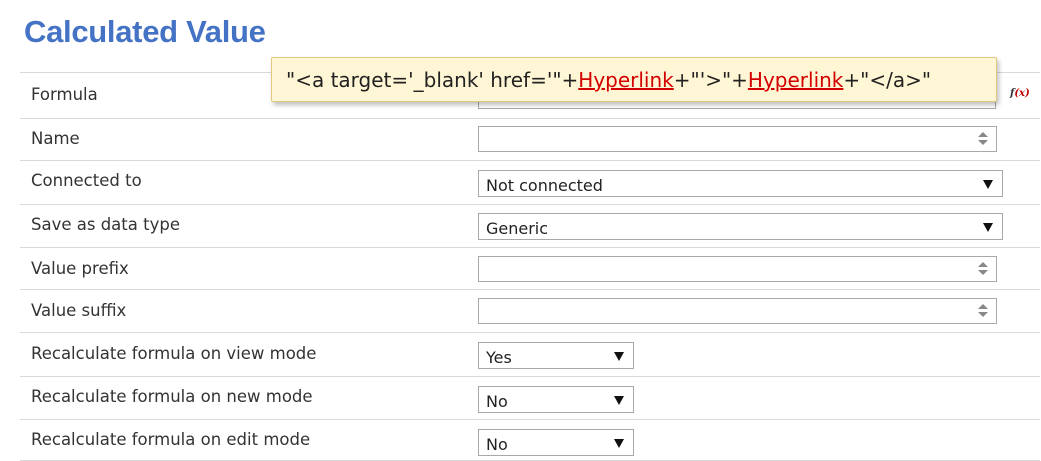 The image size is (1041, 461). What do you see at coordinates (171, 439) in the screenshot?
I see `recalc-edit-label: Recalculate formula on edit mode` at bounding box center [171, 439].